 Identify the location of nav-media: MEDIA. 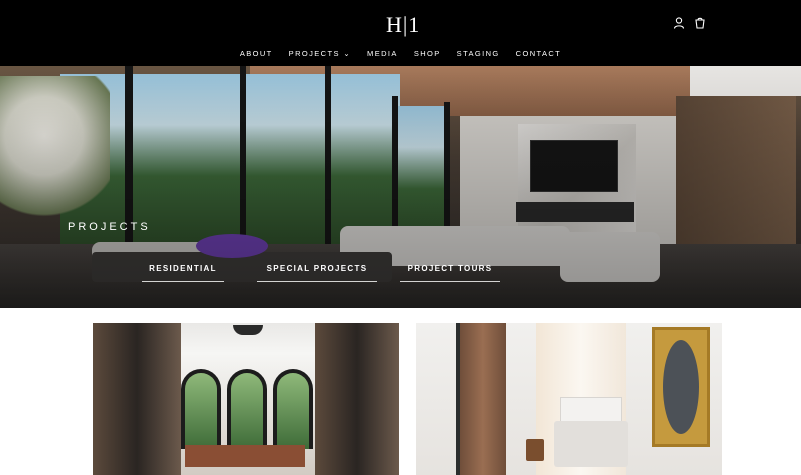
(382, 54).